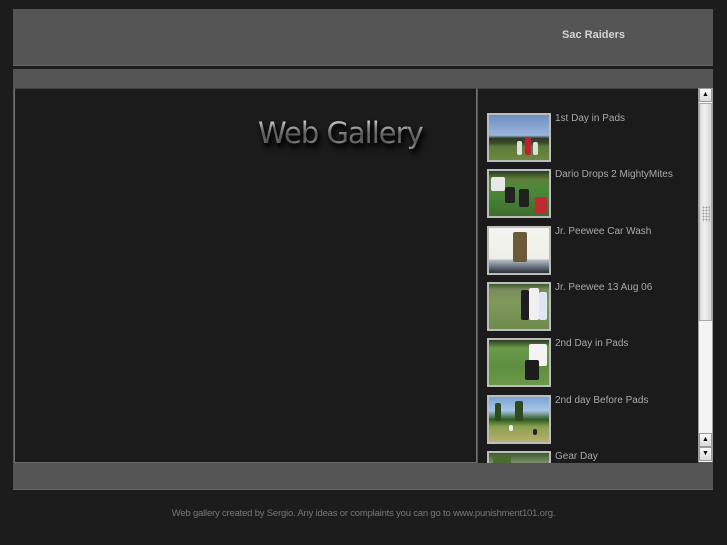  I want to click on site-title: Sac Raiders, so click(593, 35).